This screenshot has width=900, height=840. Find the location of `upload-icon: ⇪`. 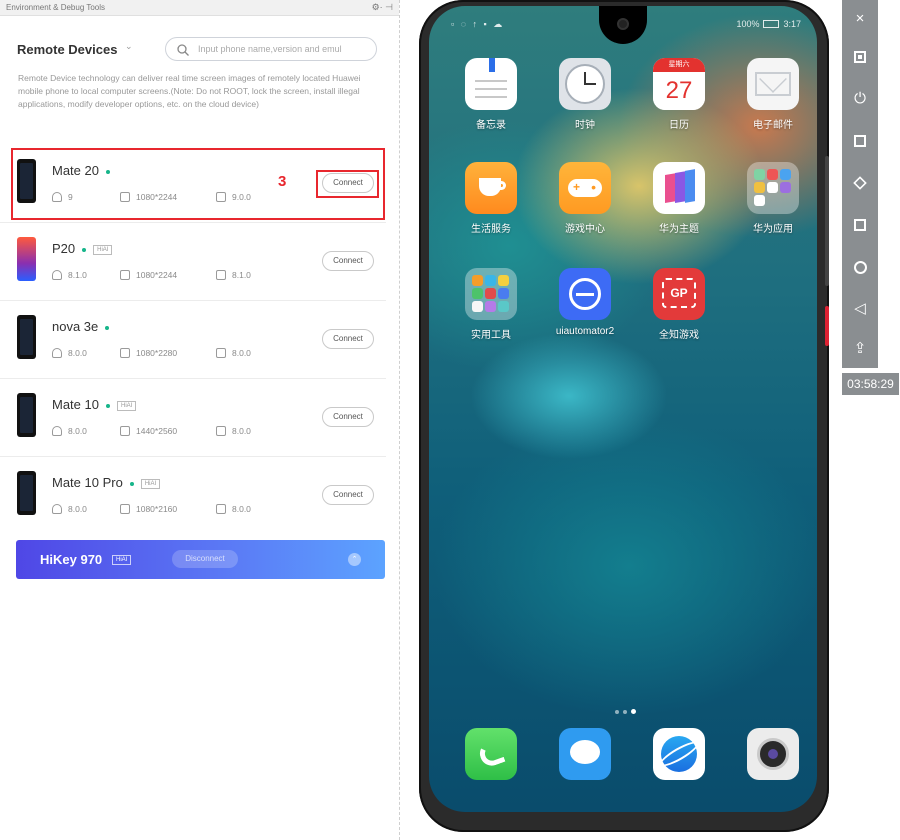

upload-icon: ⇪ is located at coordinates (860, 348).